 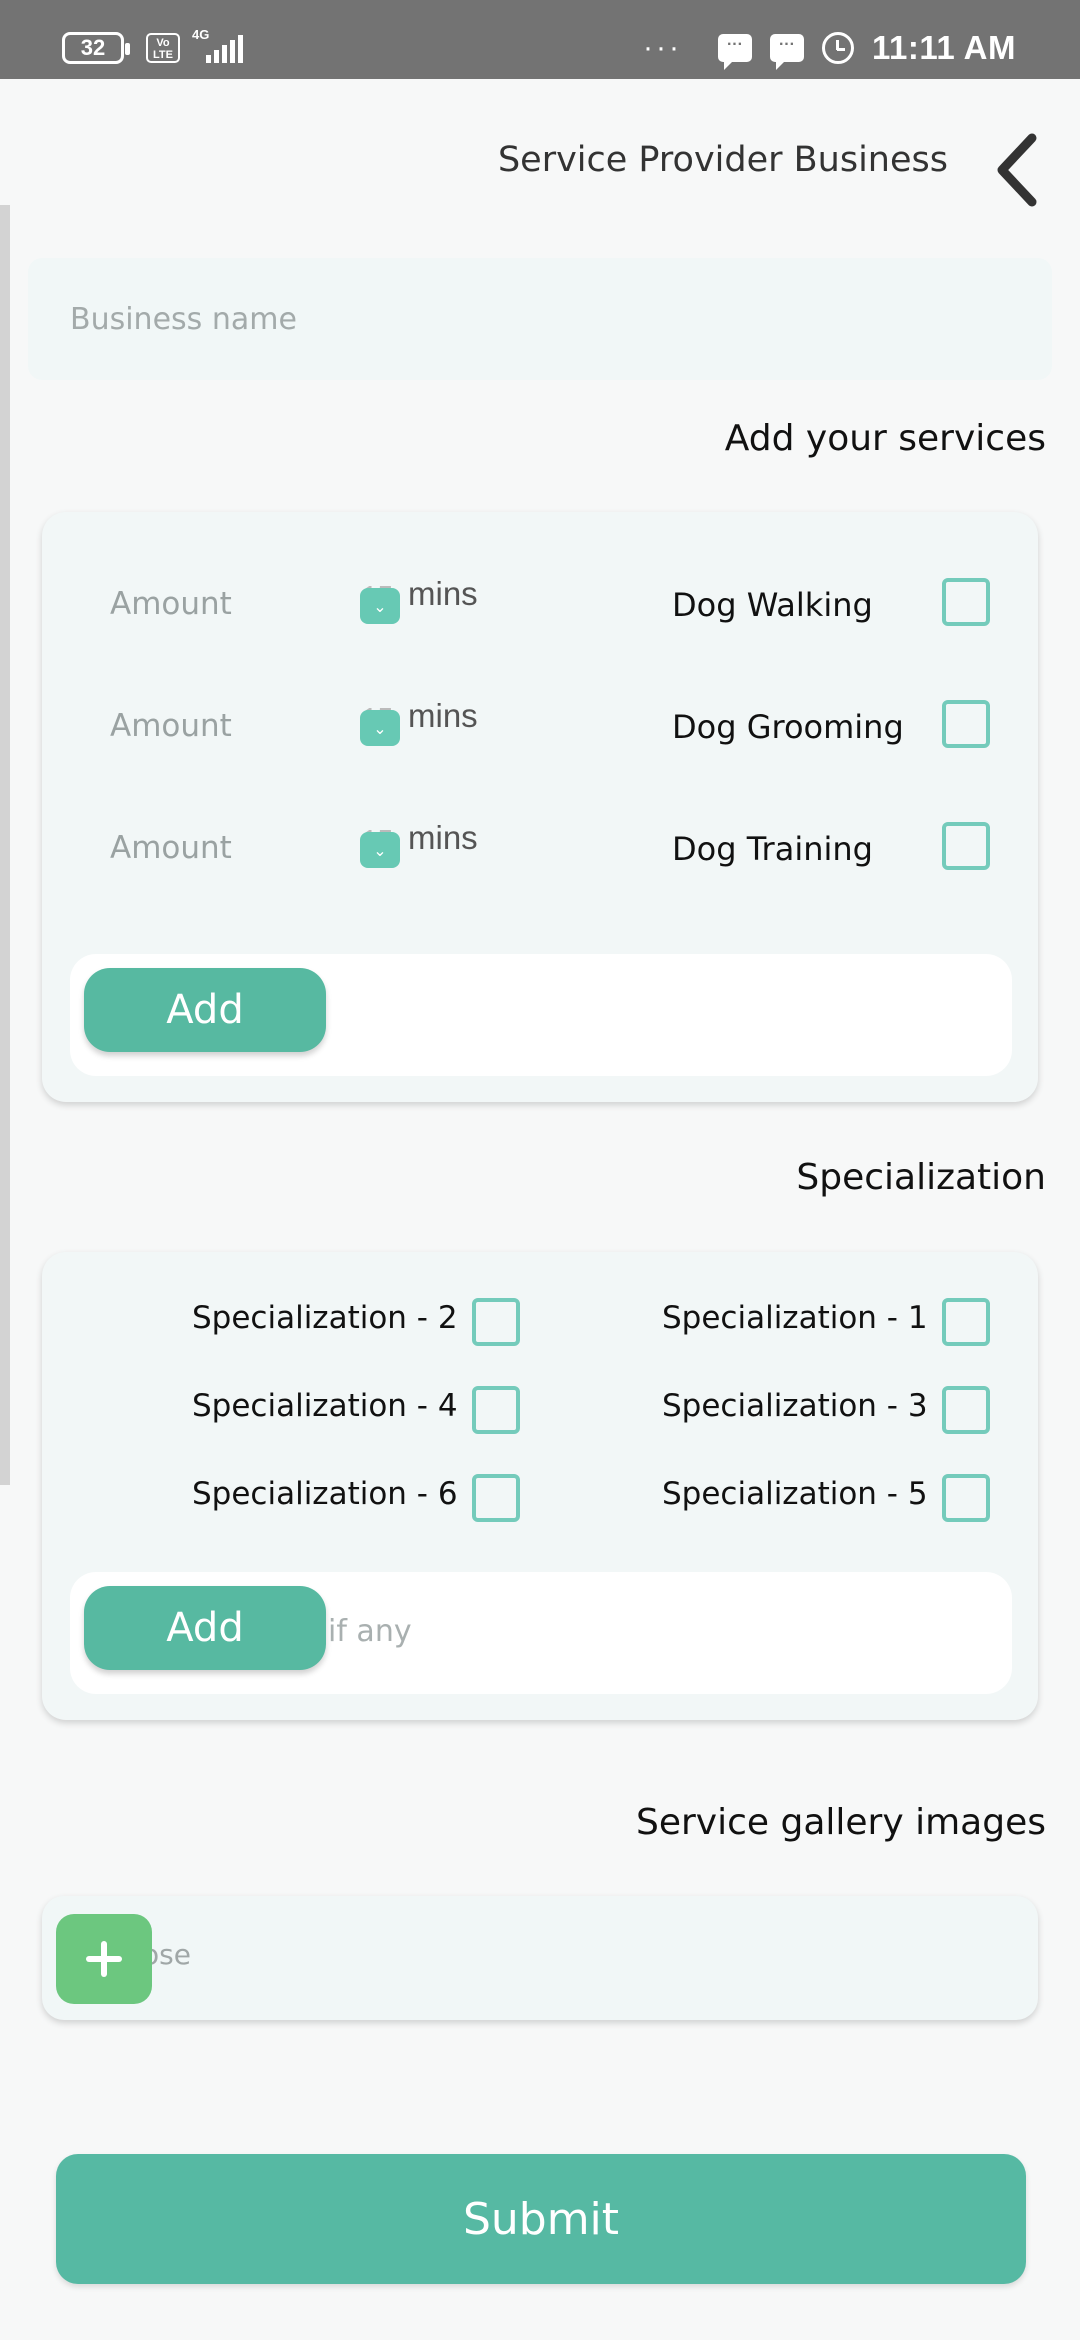 I want to click on service-row: Amount 15 ⌄ mins Dog Walking, so click(x=540, y=604).